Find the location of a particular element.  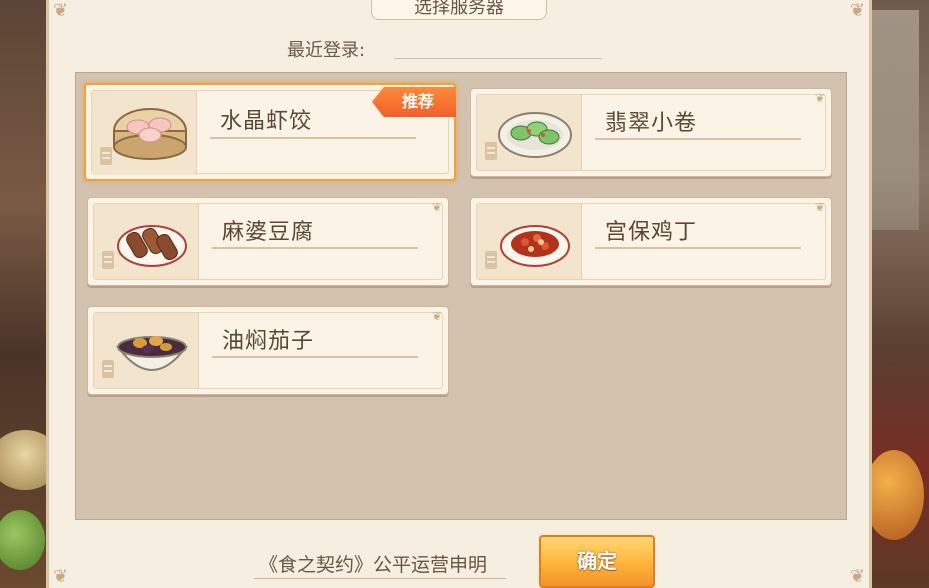

background-vegetable is located at coordinates (22, 540).